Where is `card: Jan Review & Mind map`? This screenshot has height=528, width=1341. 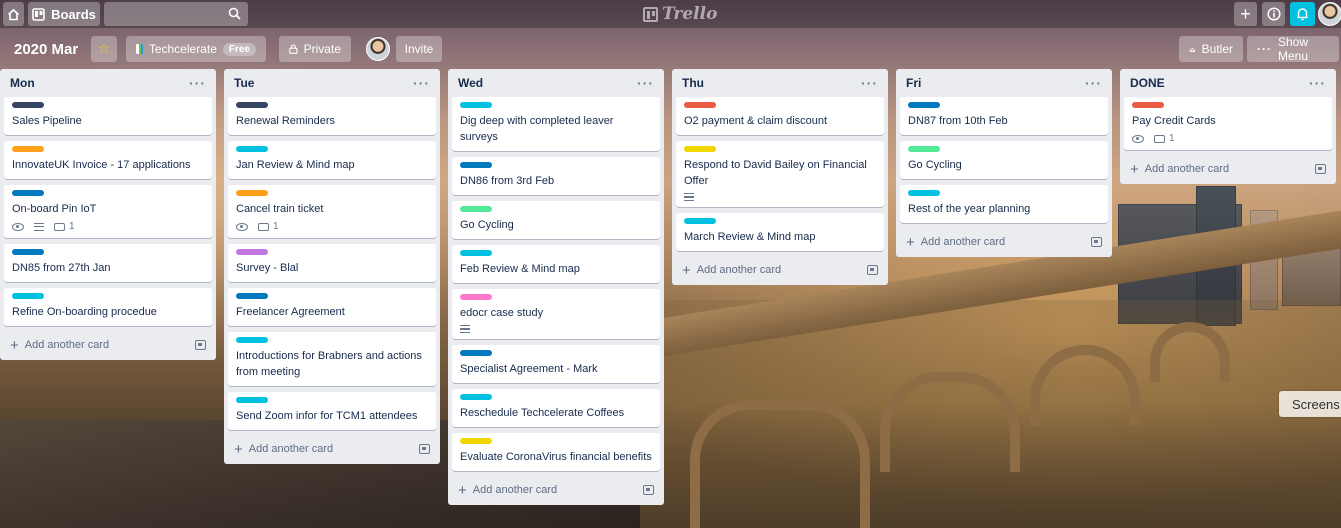
card: Jan Review & Mind map is located at coordinates (332, 160).